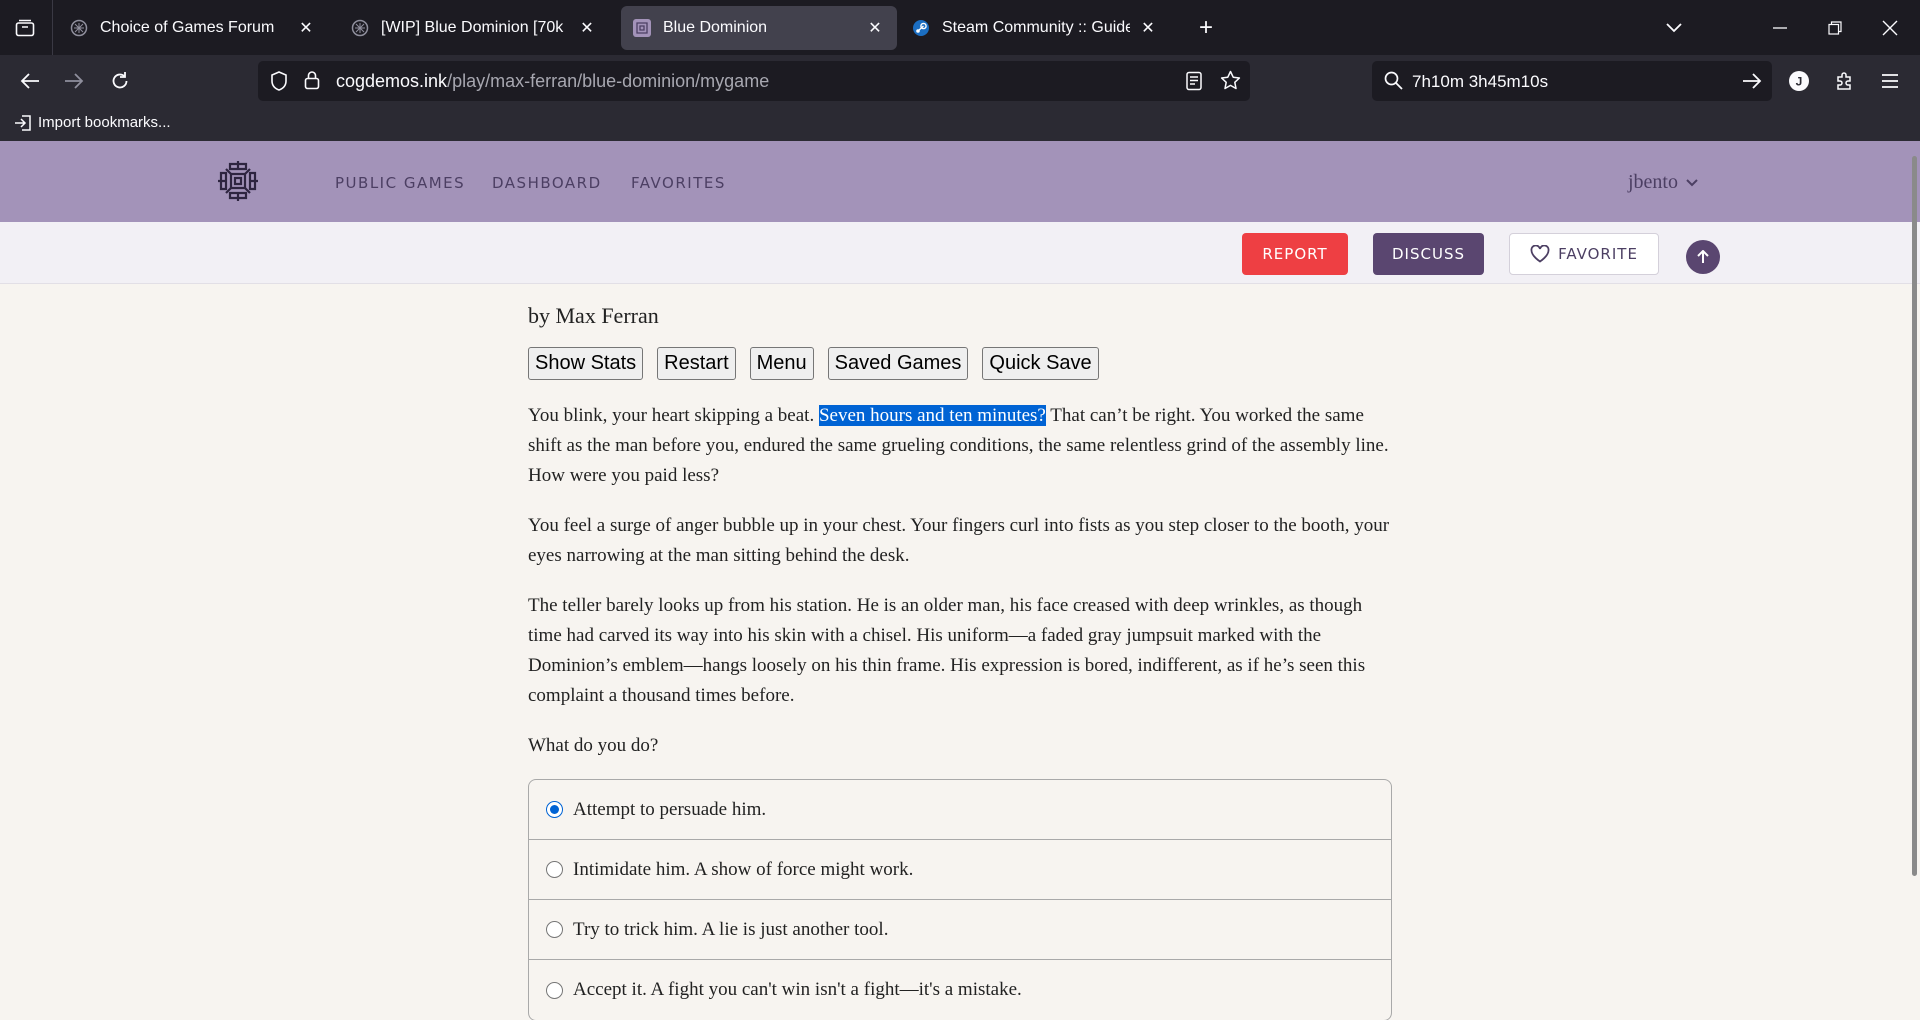 Image resolution: width=1920 pixels, height=1020 pixels. I want to click on highlighted-text: Seven hours and ten minutes?, so click(932, 415).